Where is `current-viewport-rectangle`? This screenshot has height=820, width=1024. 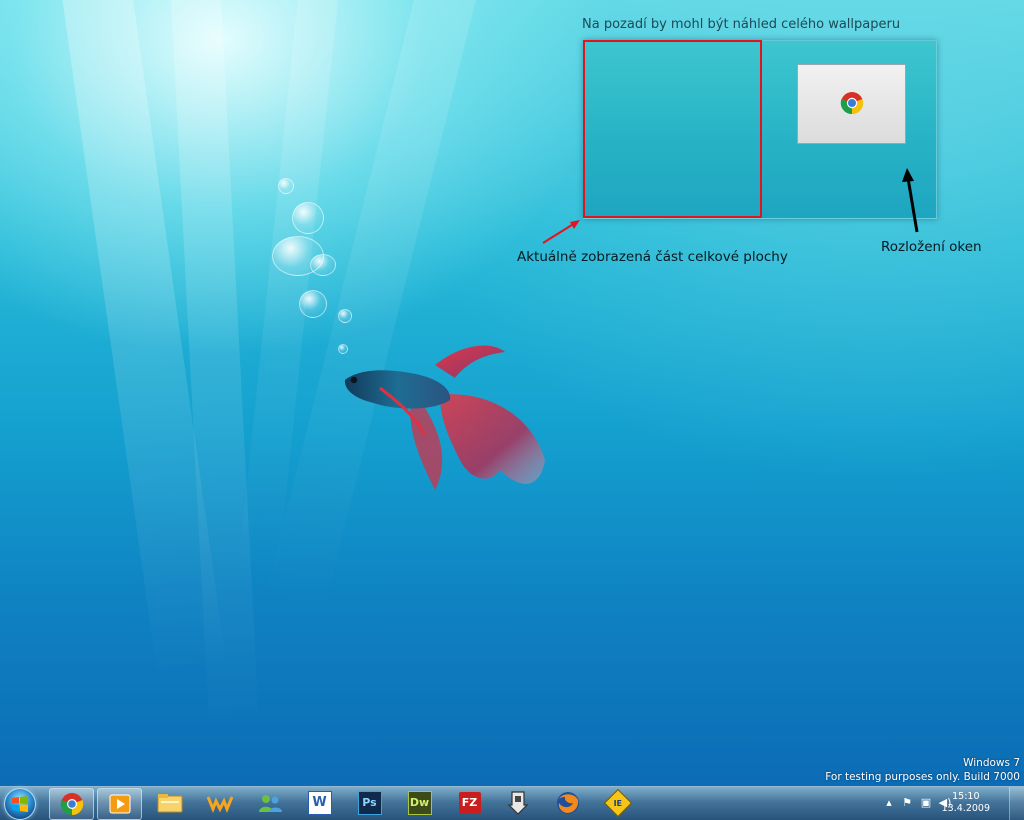 current-viewport-rectangle is located at coordinates (672, 129).